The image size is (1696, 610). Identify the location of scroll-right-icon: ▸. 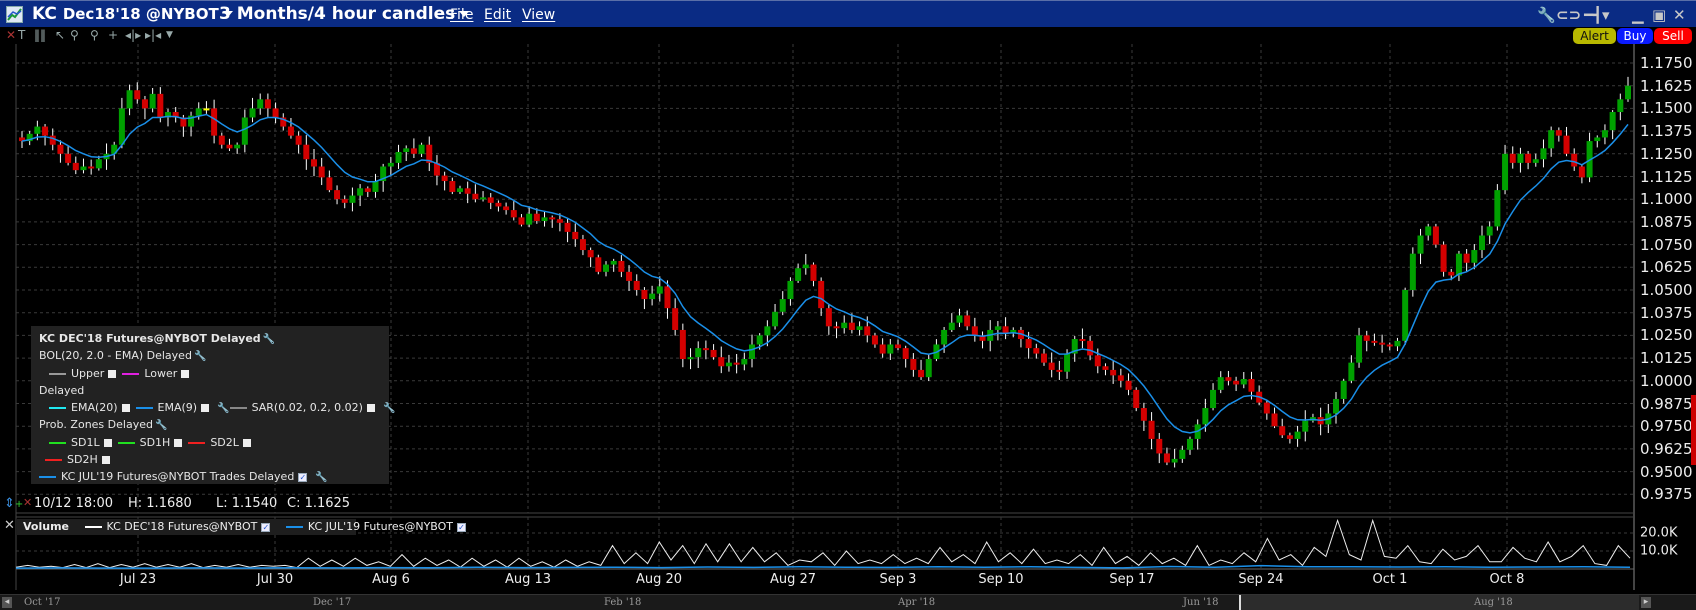
(1646, 602).